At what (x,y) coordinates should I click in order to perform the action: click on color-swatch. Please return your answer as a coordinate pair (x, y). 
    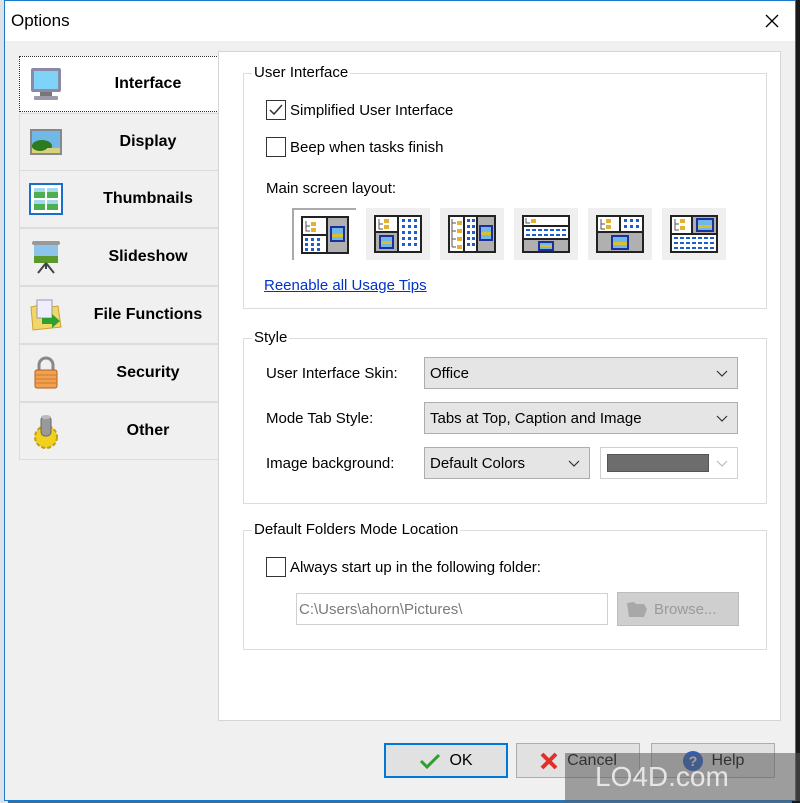
    Looking at the image, I should click on (658, 463).